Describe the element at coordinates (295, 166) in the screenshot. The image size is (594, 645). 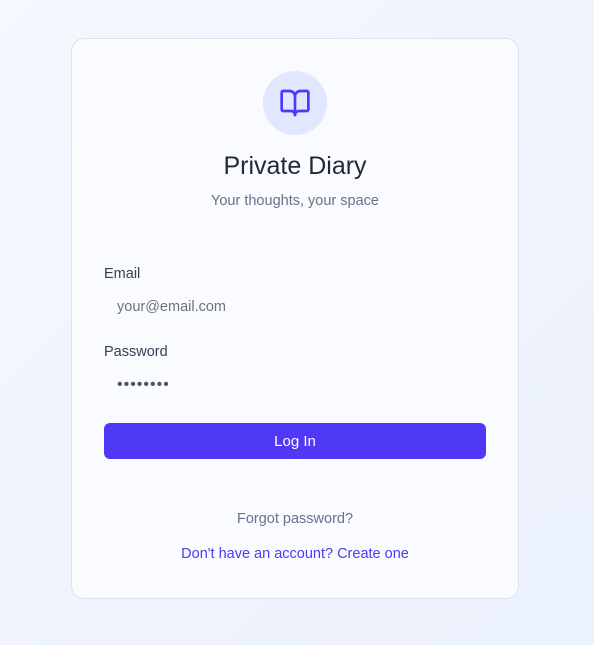
I see `page-title: Private Diary` at that location.